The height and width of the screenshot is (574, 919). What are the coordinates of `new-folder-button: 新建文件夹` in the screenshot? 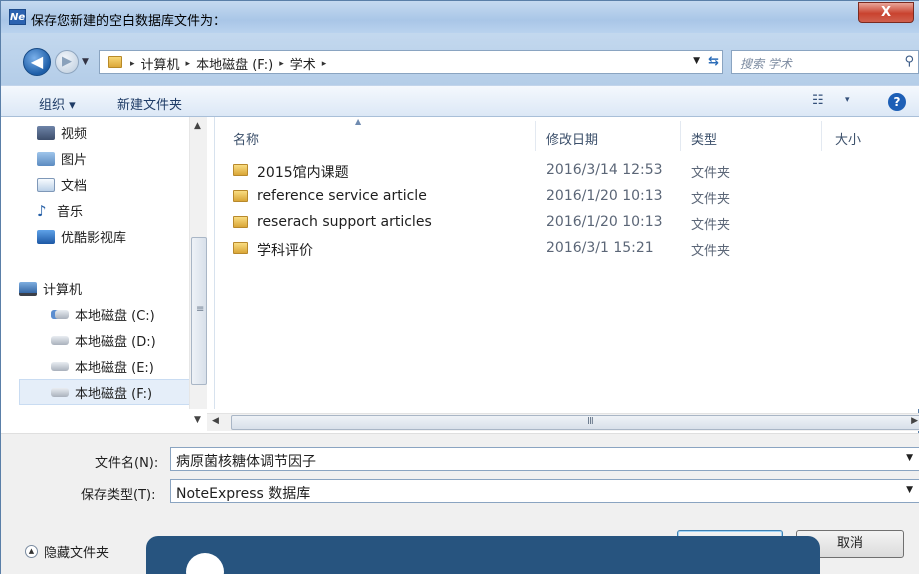 It's located at (149, 103).